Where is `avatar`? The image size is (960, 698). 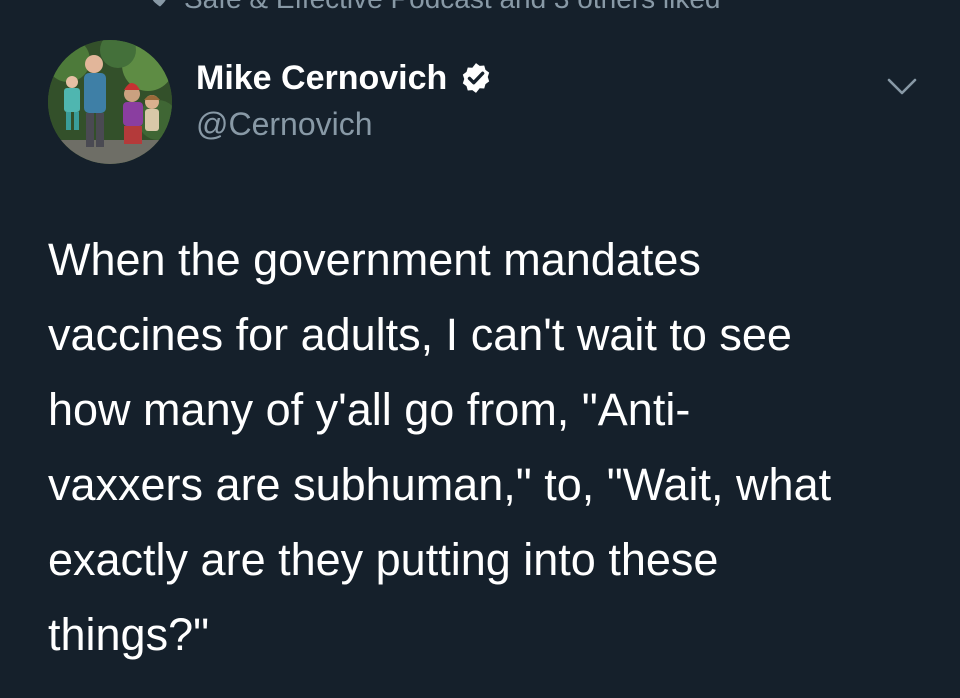
avatar is located at coordinates (110, 102).